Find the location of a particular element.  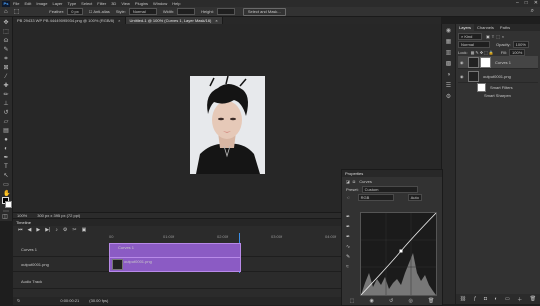

feather-input: 0 px is located at coordinates (75, 11).